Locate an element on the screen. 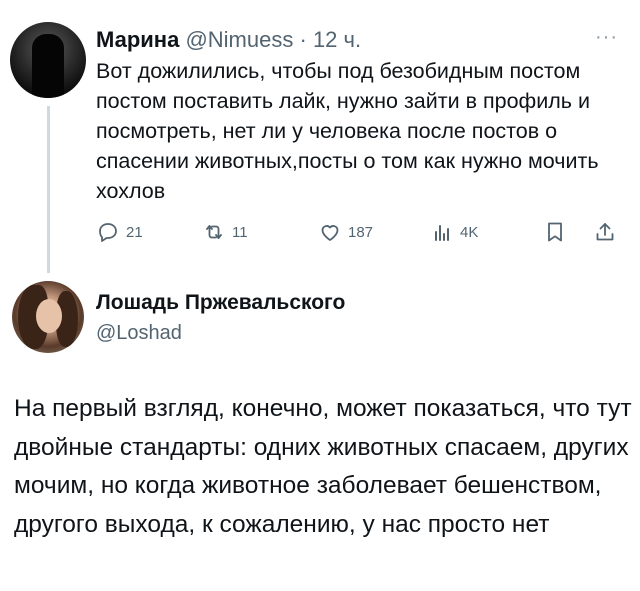 The image size is (640, 591). reply-count: 21 is located at coordinates (134, 232).